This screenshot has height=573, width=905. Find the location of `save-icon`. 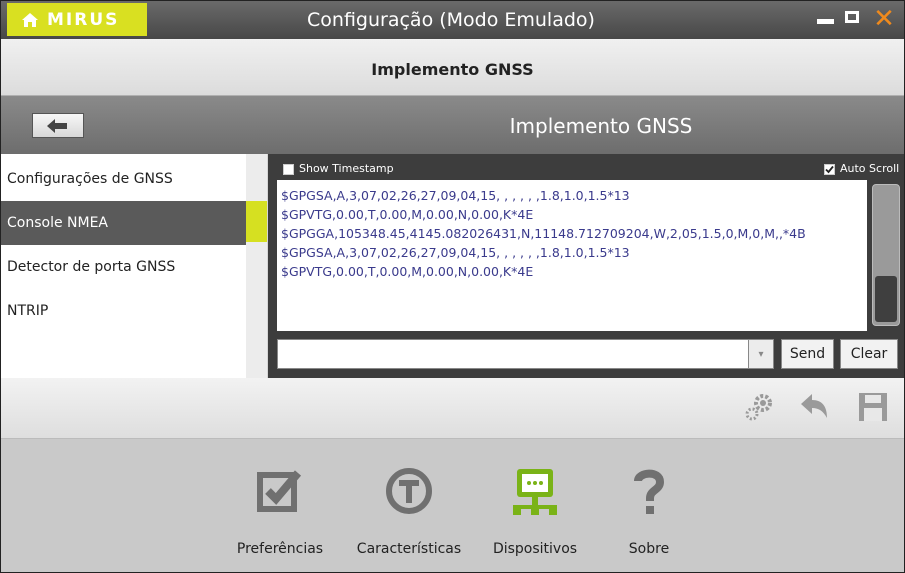

save-icon is located at coordinates (873, 407).